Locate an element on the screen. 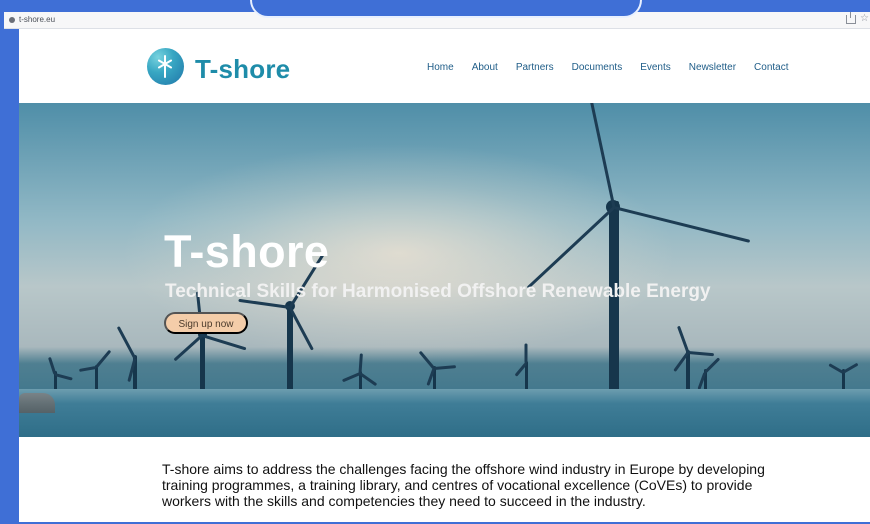  top-overlay-banner is located at coordinates (446, 9).